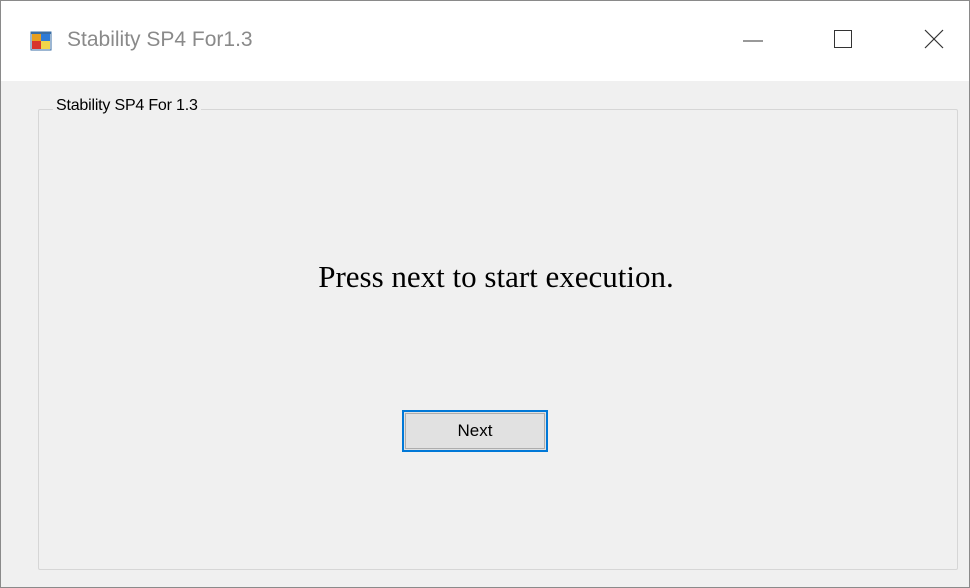 This screenshot has height=588, width=970. I want to click on next-button: Next, so click(475, 431).